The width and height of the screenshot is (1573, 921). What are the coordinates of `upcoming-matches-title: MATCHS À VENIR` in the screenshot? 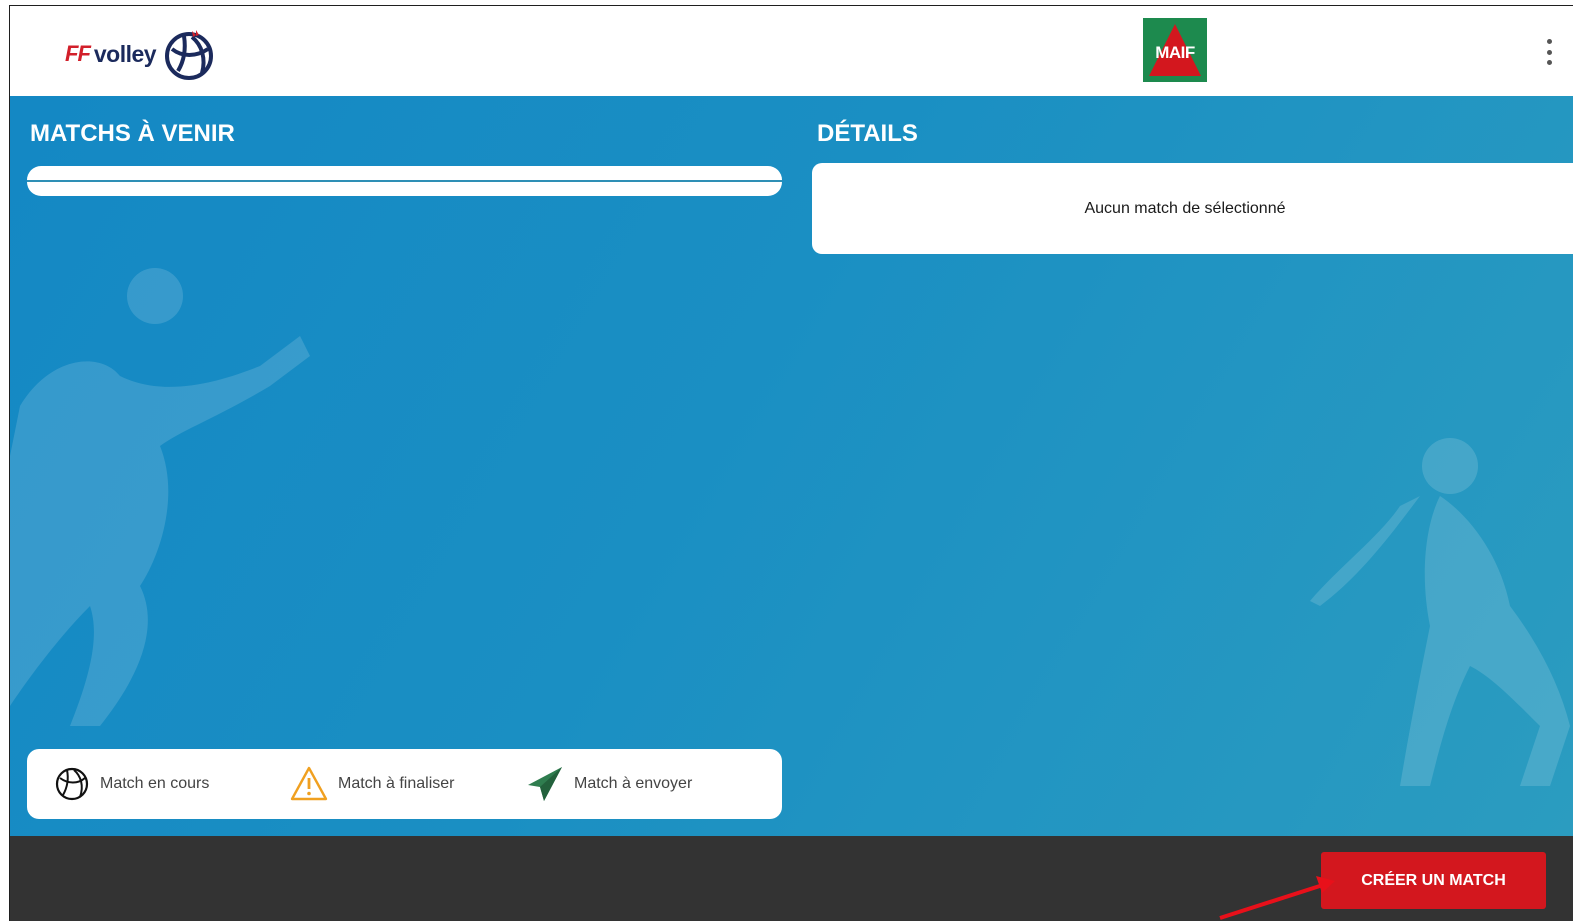 It's located at (132, 133).